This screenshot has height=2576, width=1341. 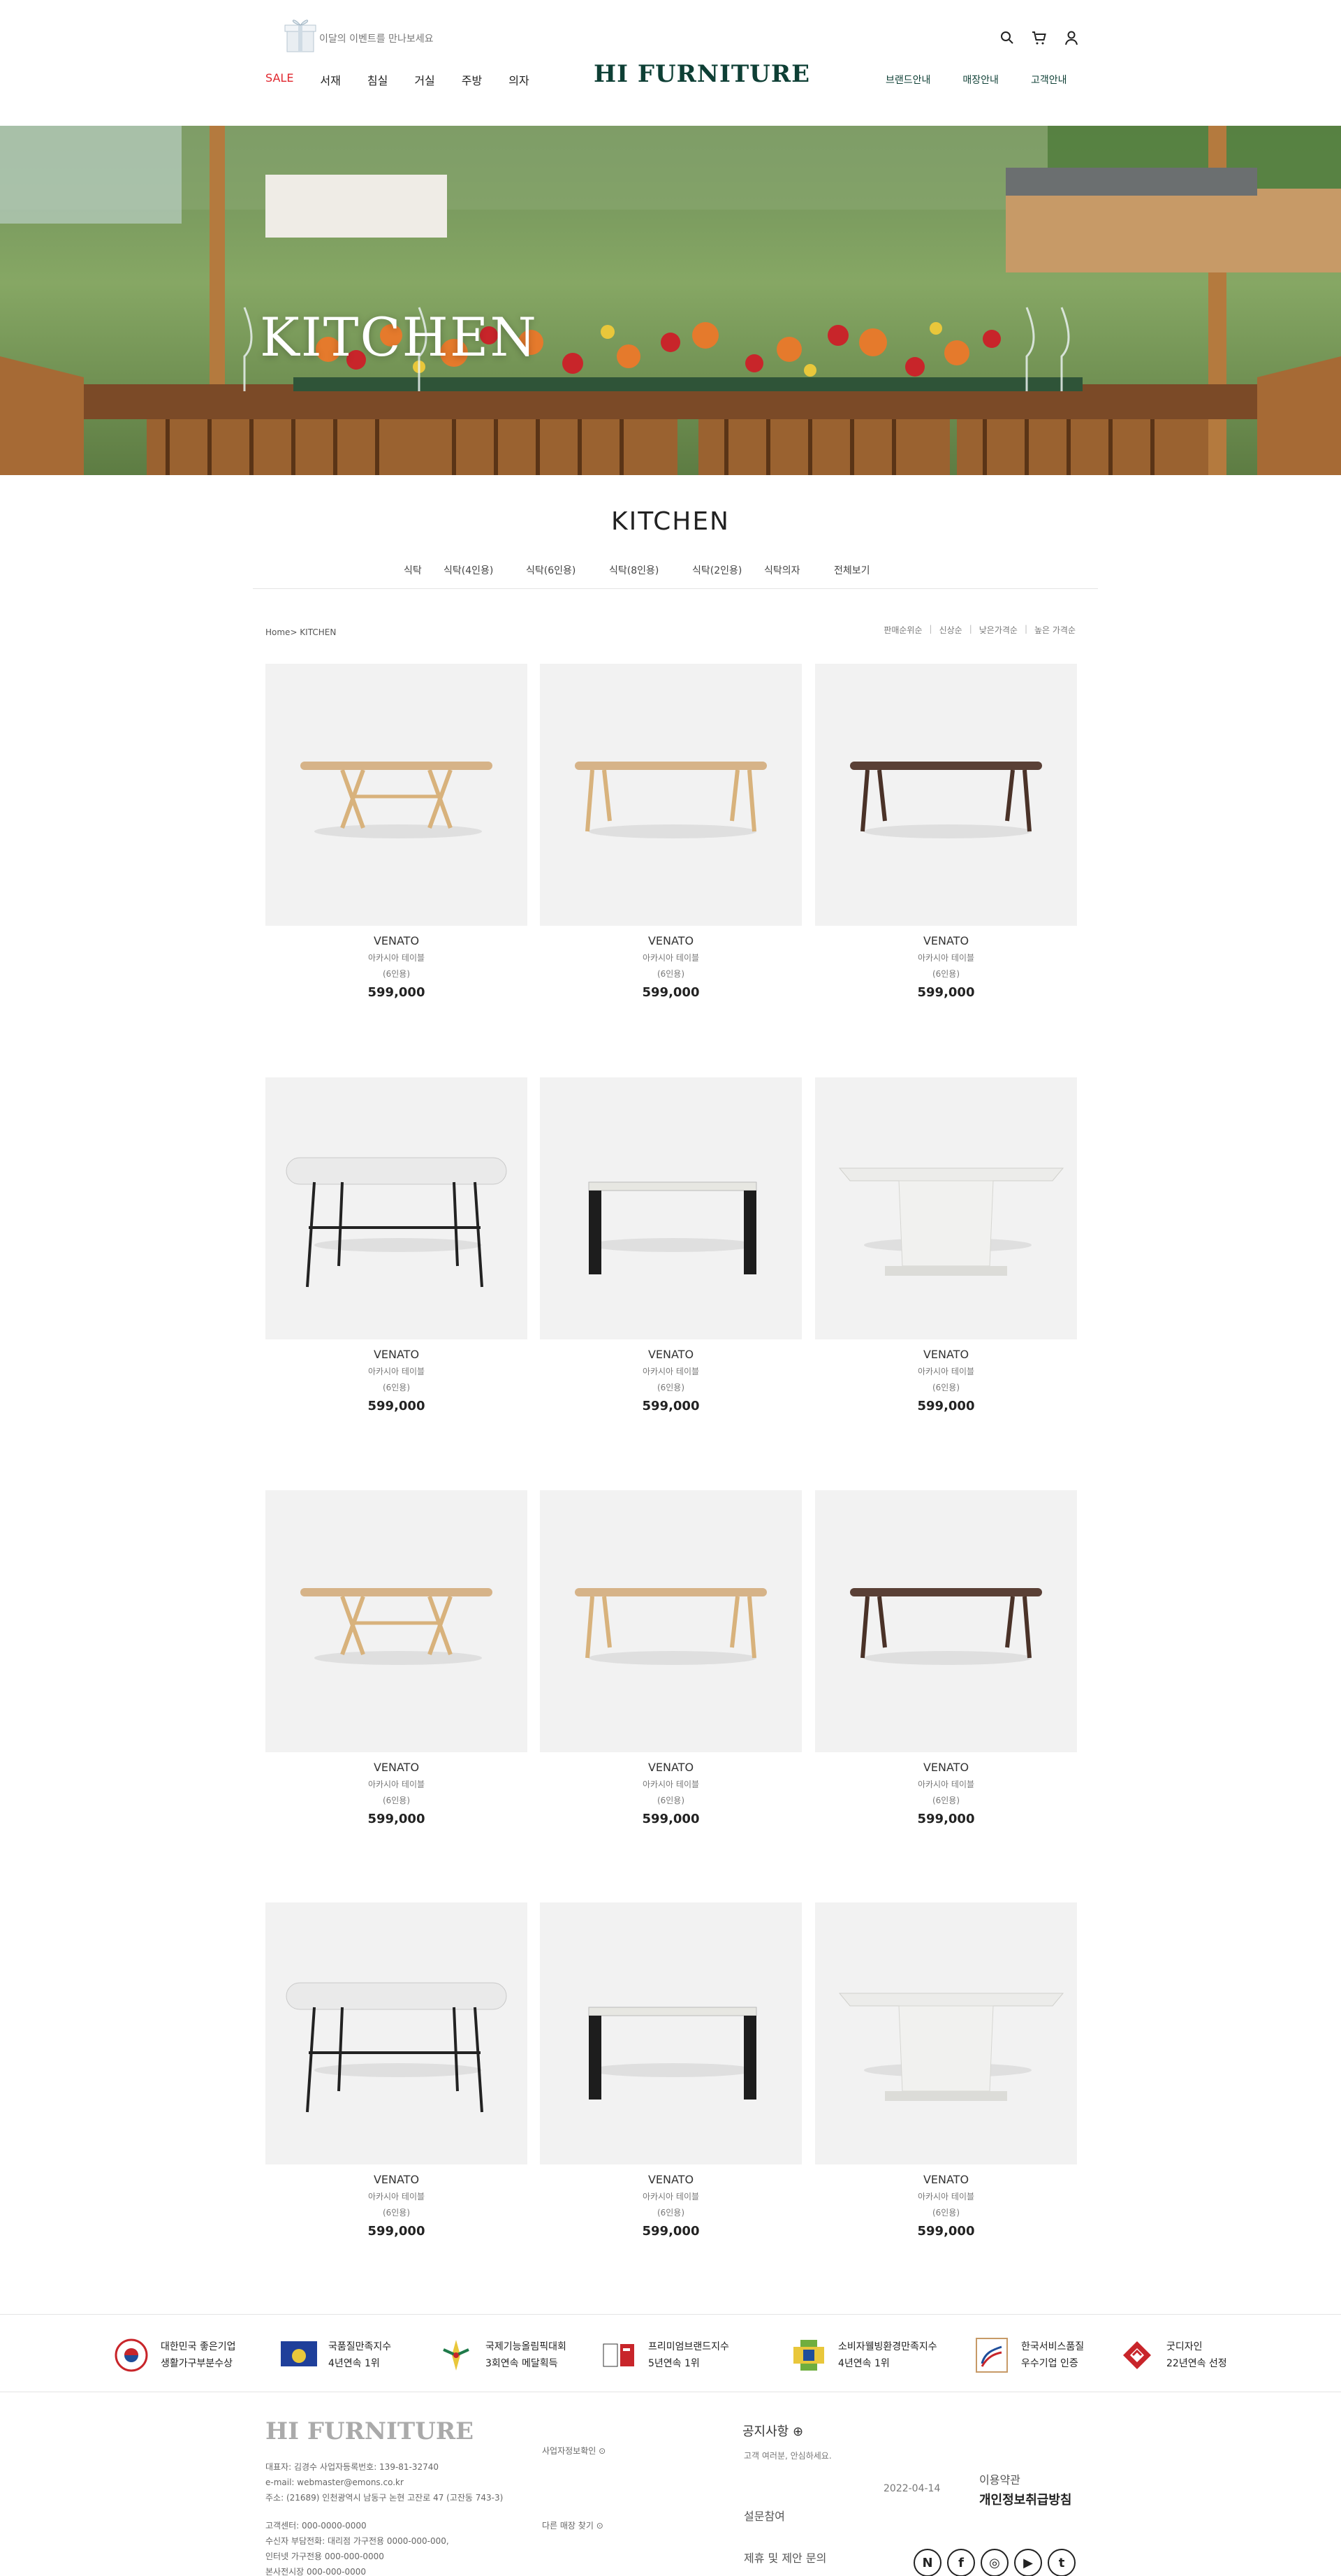 I want to click on sort-best: 판매순위순, so click(x=903, y=630).